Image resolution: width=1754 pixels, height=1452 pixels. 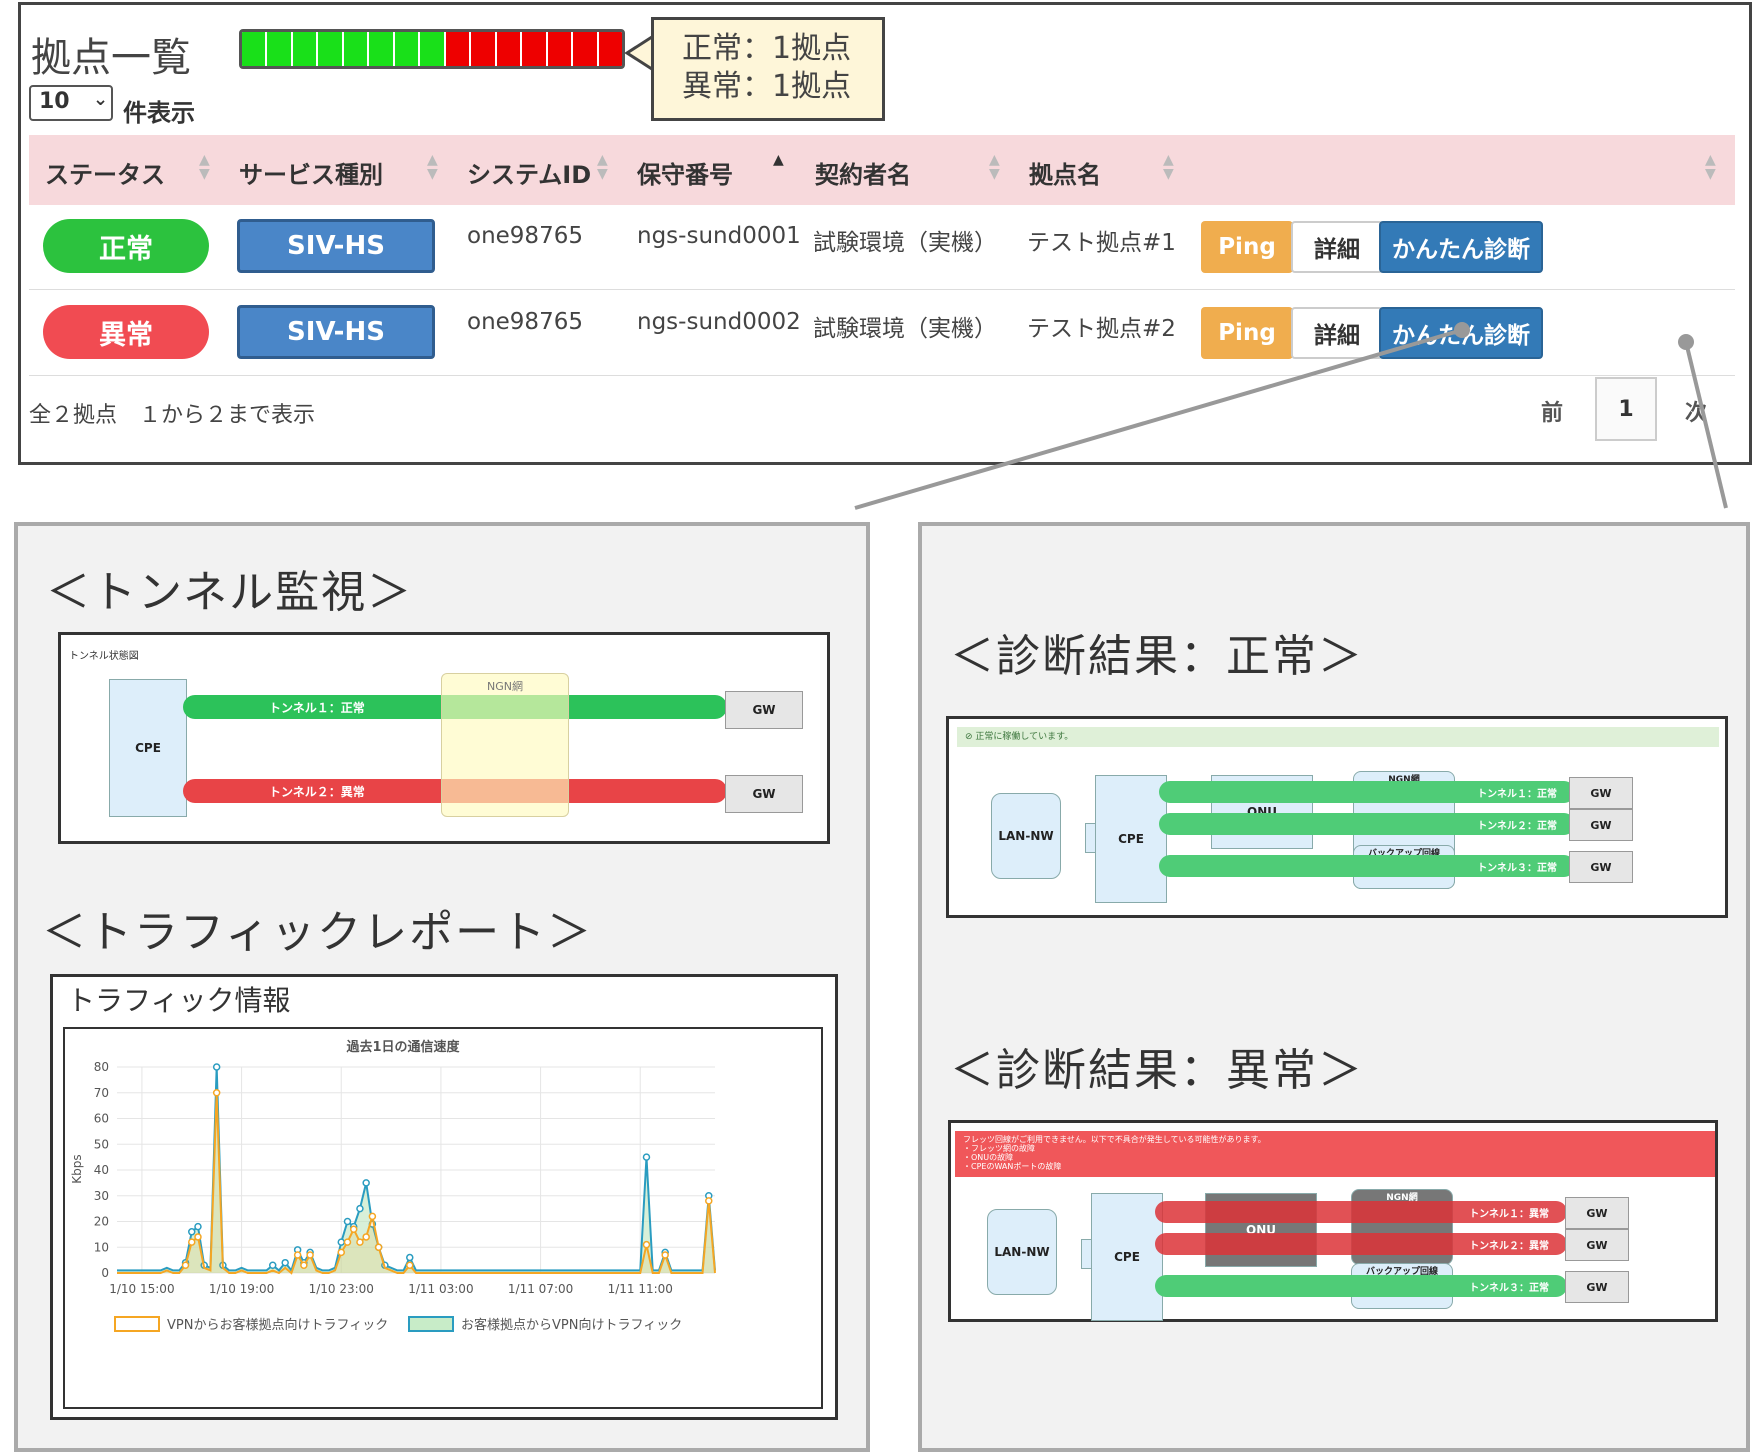 I want to click on page-size-label: 件表示, so click(x=159, y=113).